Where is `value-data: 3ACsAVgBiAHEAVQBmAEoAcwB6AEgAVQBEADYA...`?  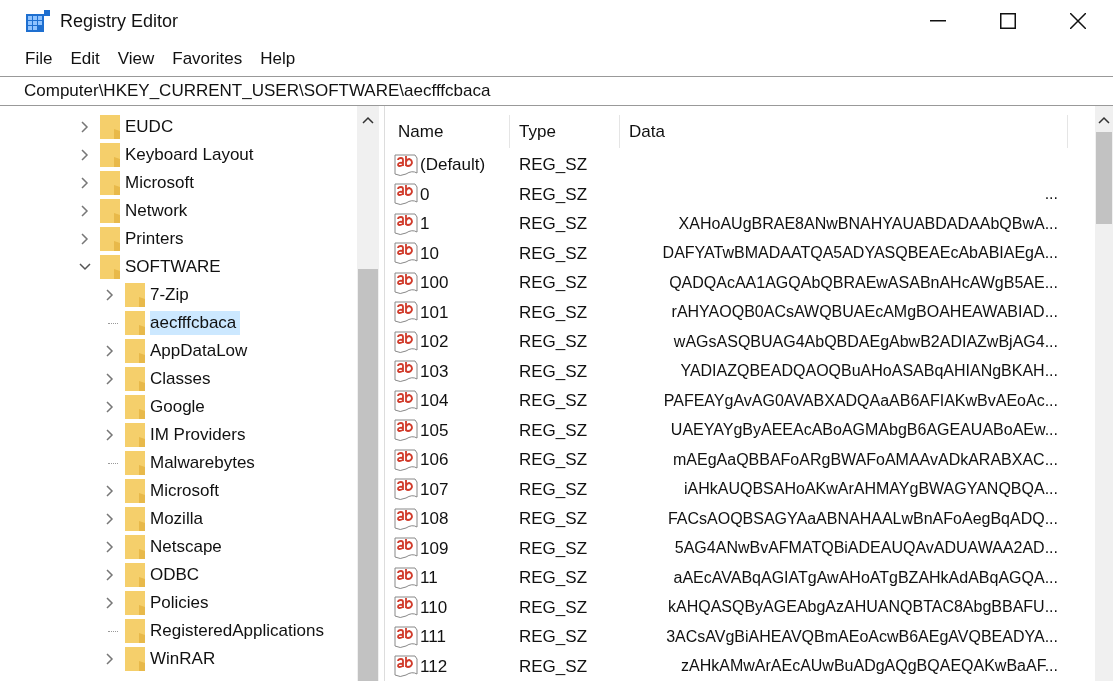 value-data: 3ACsAVgBiAHEAVQBmAEoAcwB6AEgAVQBEADYA... is located at coordinates (862, 636).